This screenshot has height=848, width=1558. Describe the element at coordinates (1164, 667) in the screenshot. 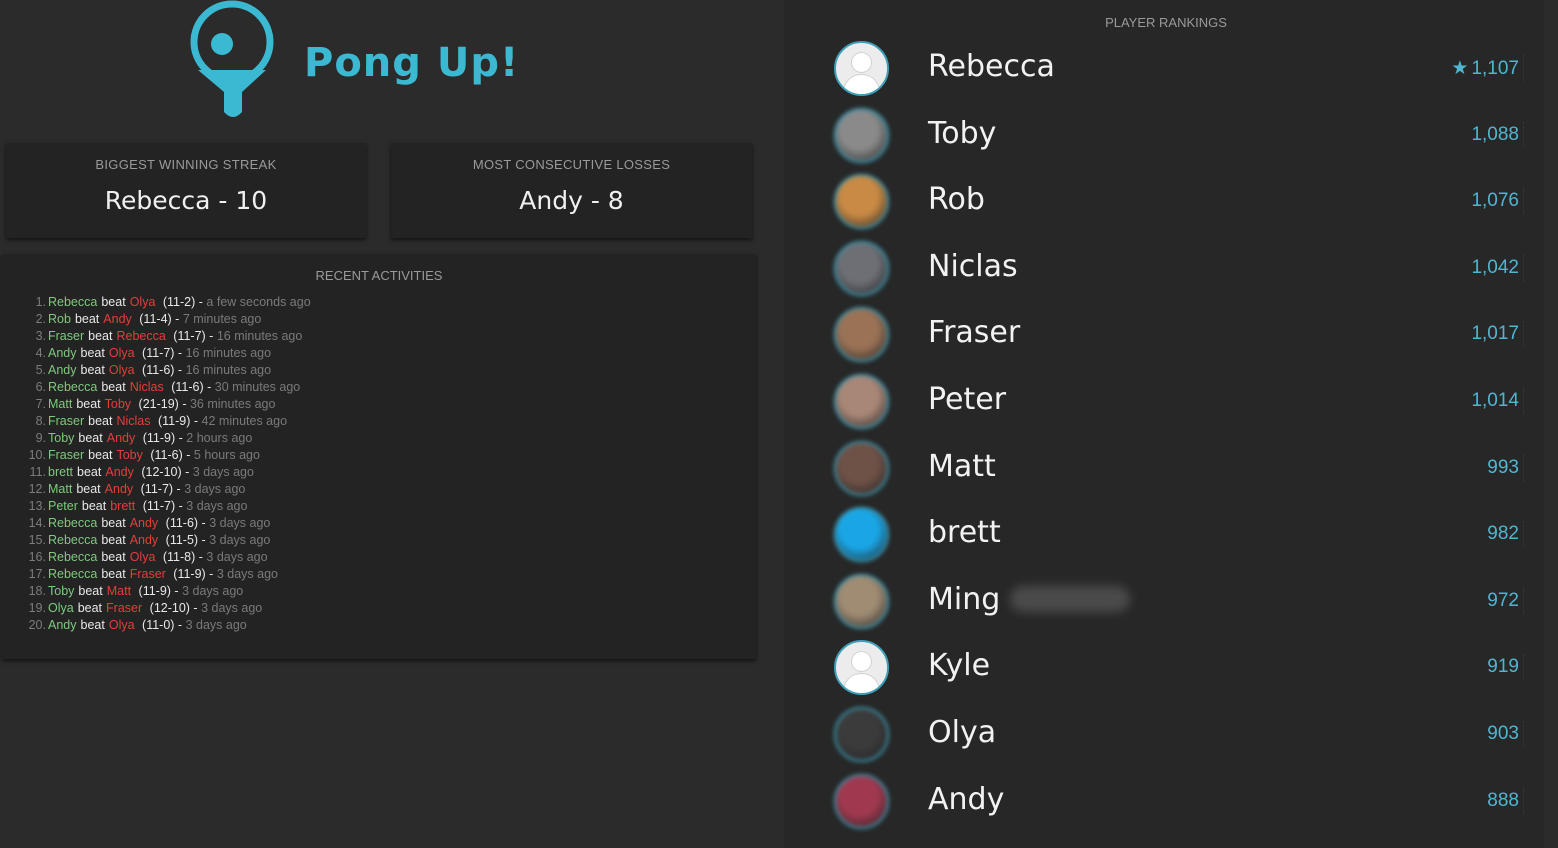

I see `ranking-row: Kyle 919` at that location.